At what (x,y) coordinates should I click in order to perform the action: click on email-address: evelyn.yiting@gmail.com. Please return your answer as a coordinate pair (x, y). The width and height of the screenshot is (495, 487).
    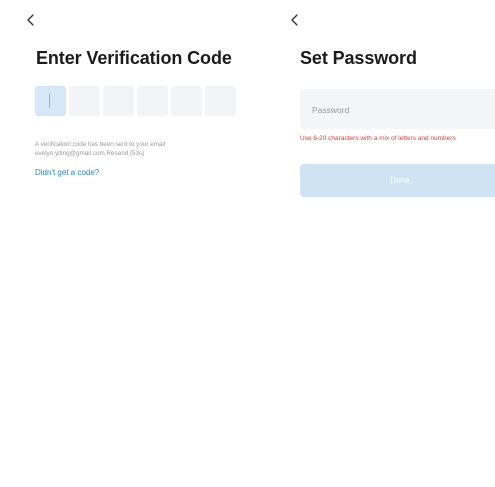
    Looking at the image, I should click on (70, 153).